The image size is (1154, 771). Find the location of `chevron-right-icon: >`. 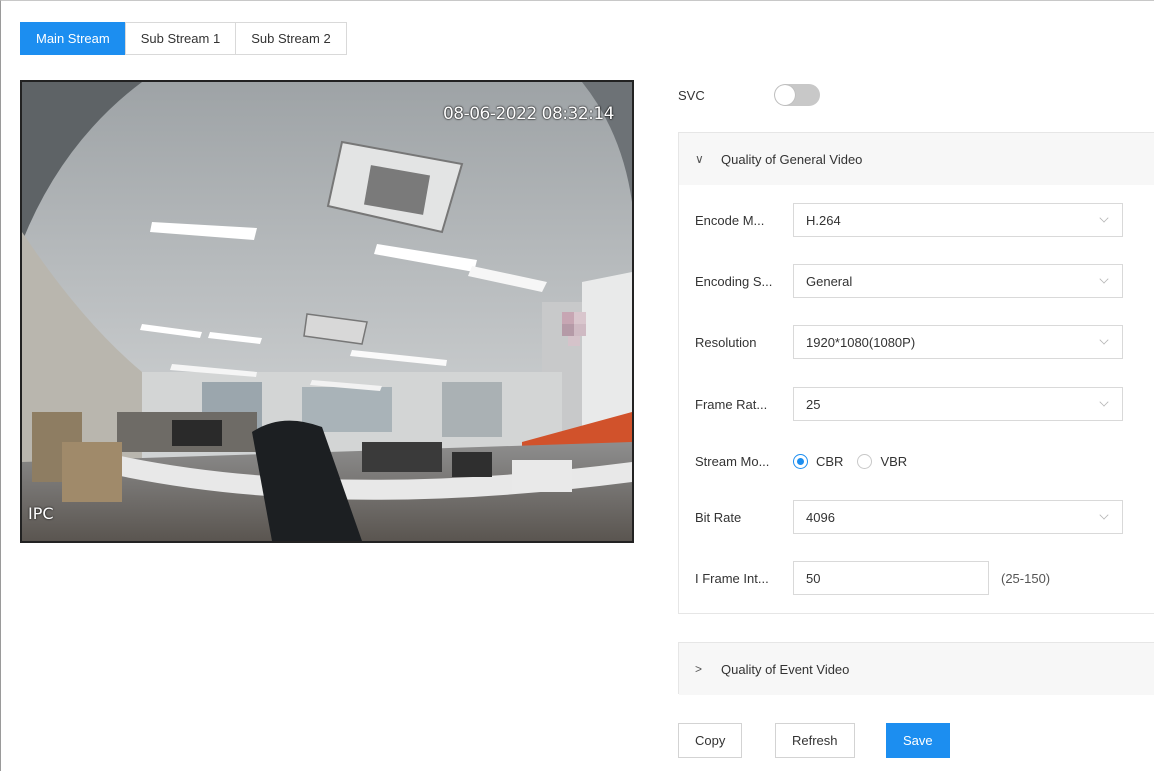

chevron-right-icon: > is located at coordinates (699, 669).